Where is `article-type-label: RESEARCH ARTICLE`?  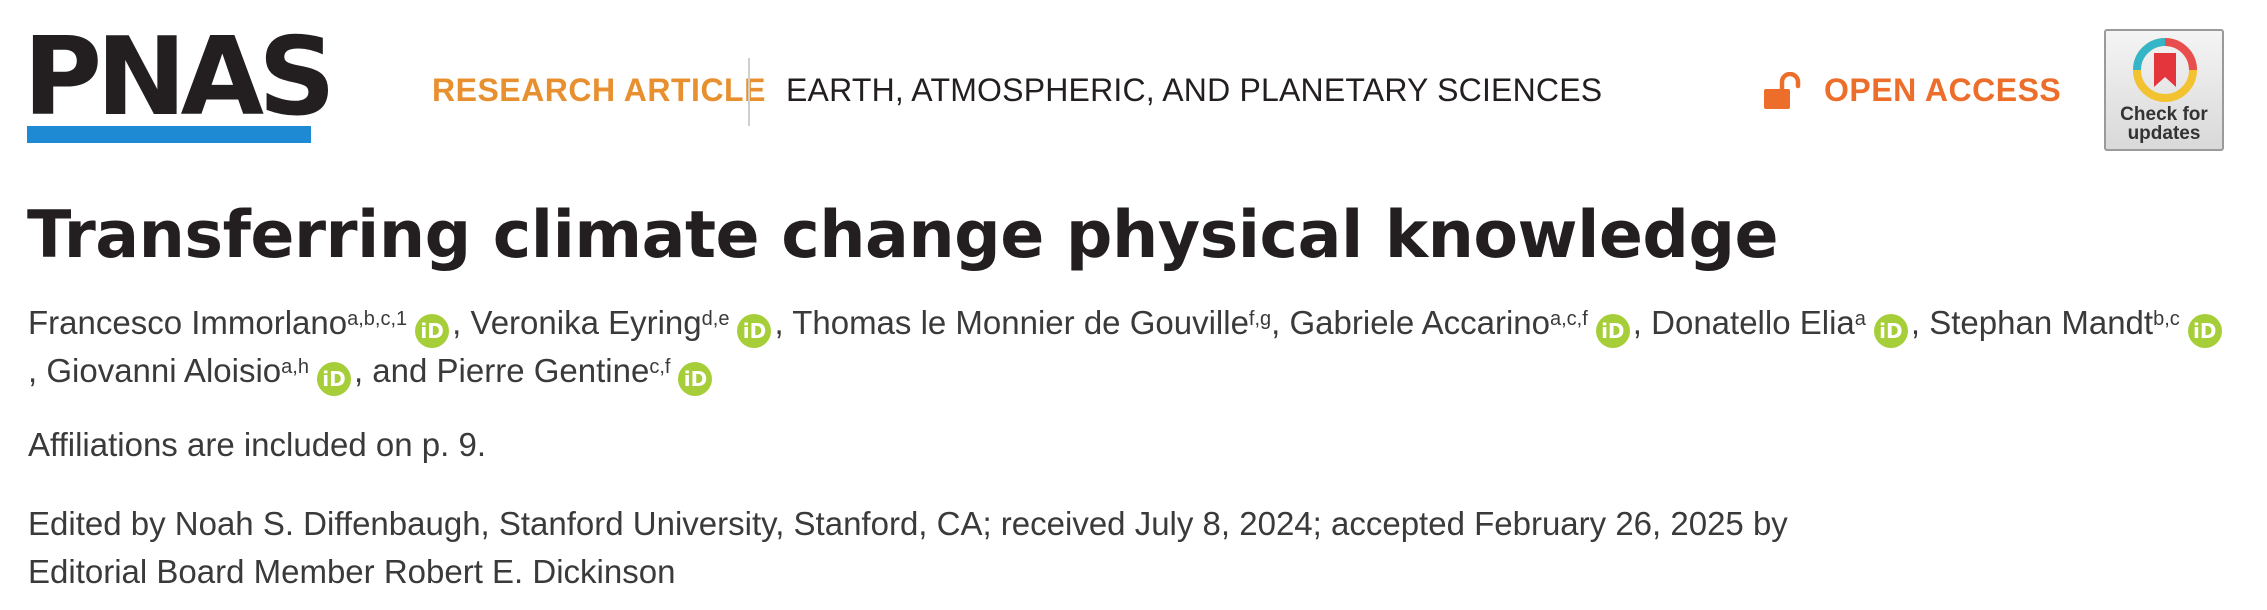 article-type-label: RESEARCH ARTICLE is located at coordinates (599, 90).